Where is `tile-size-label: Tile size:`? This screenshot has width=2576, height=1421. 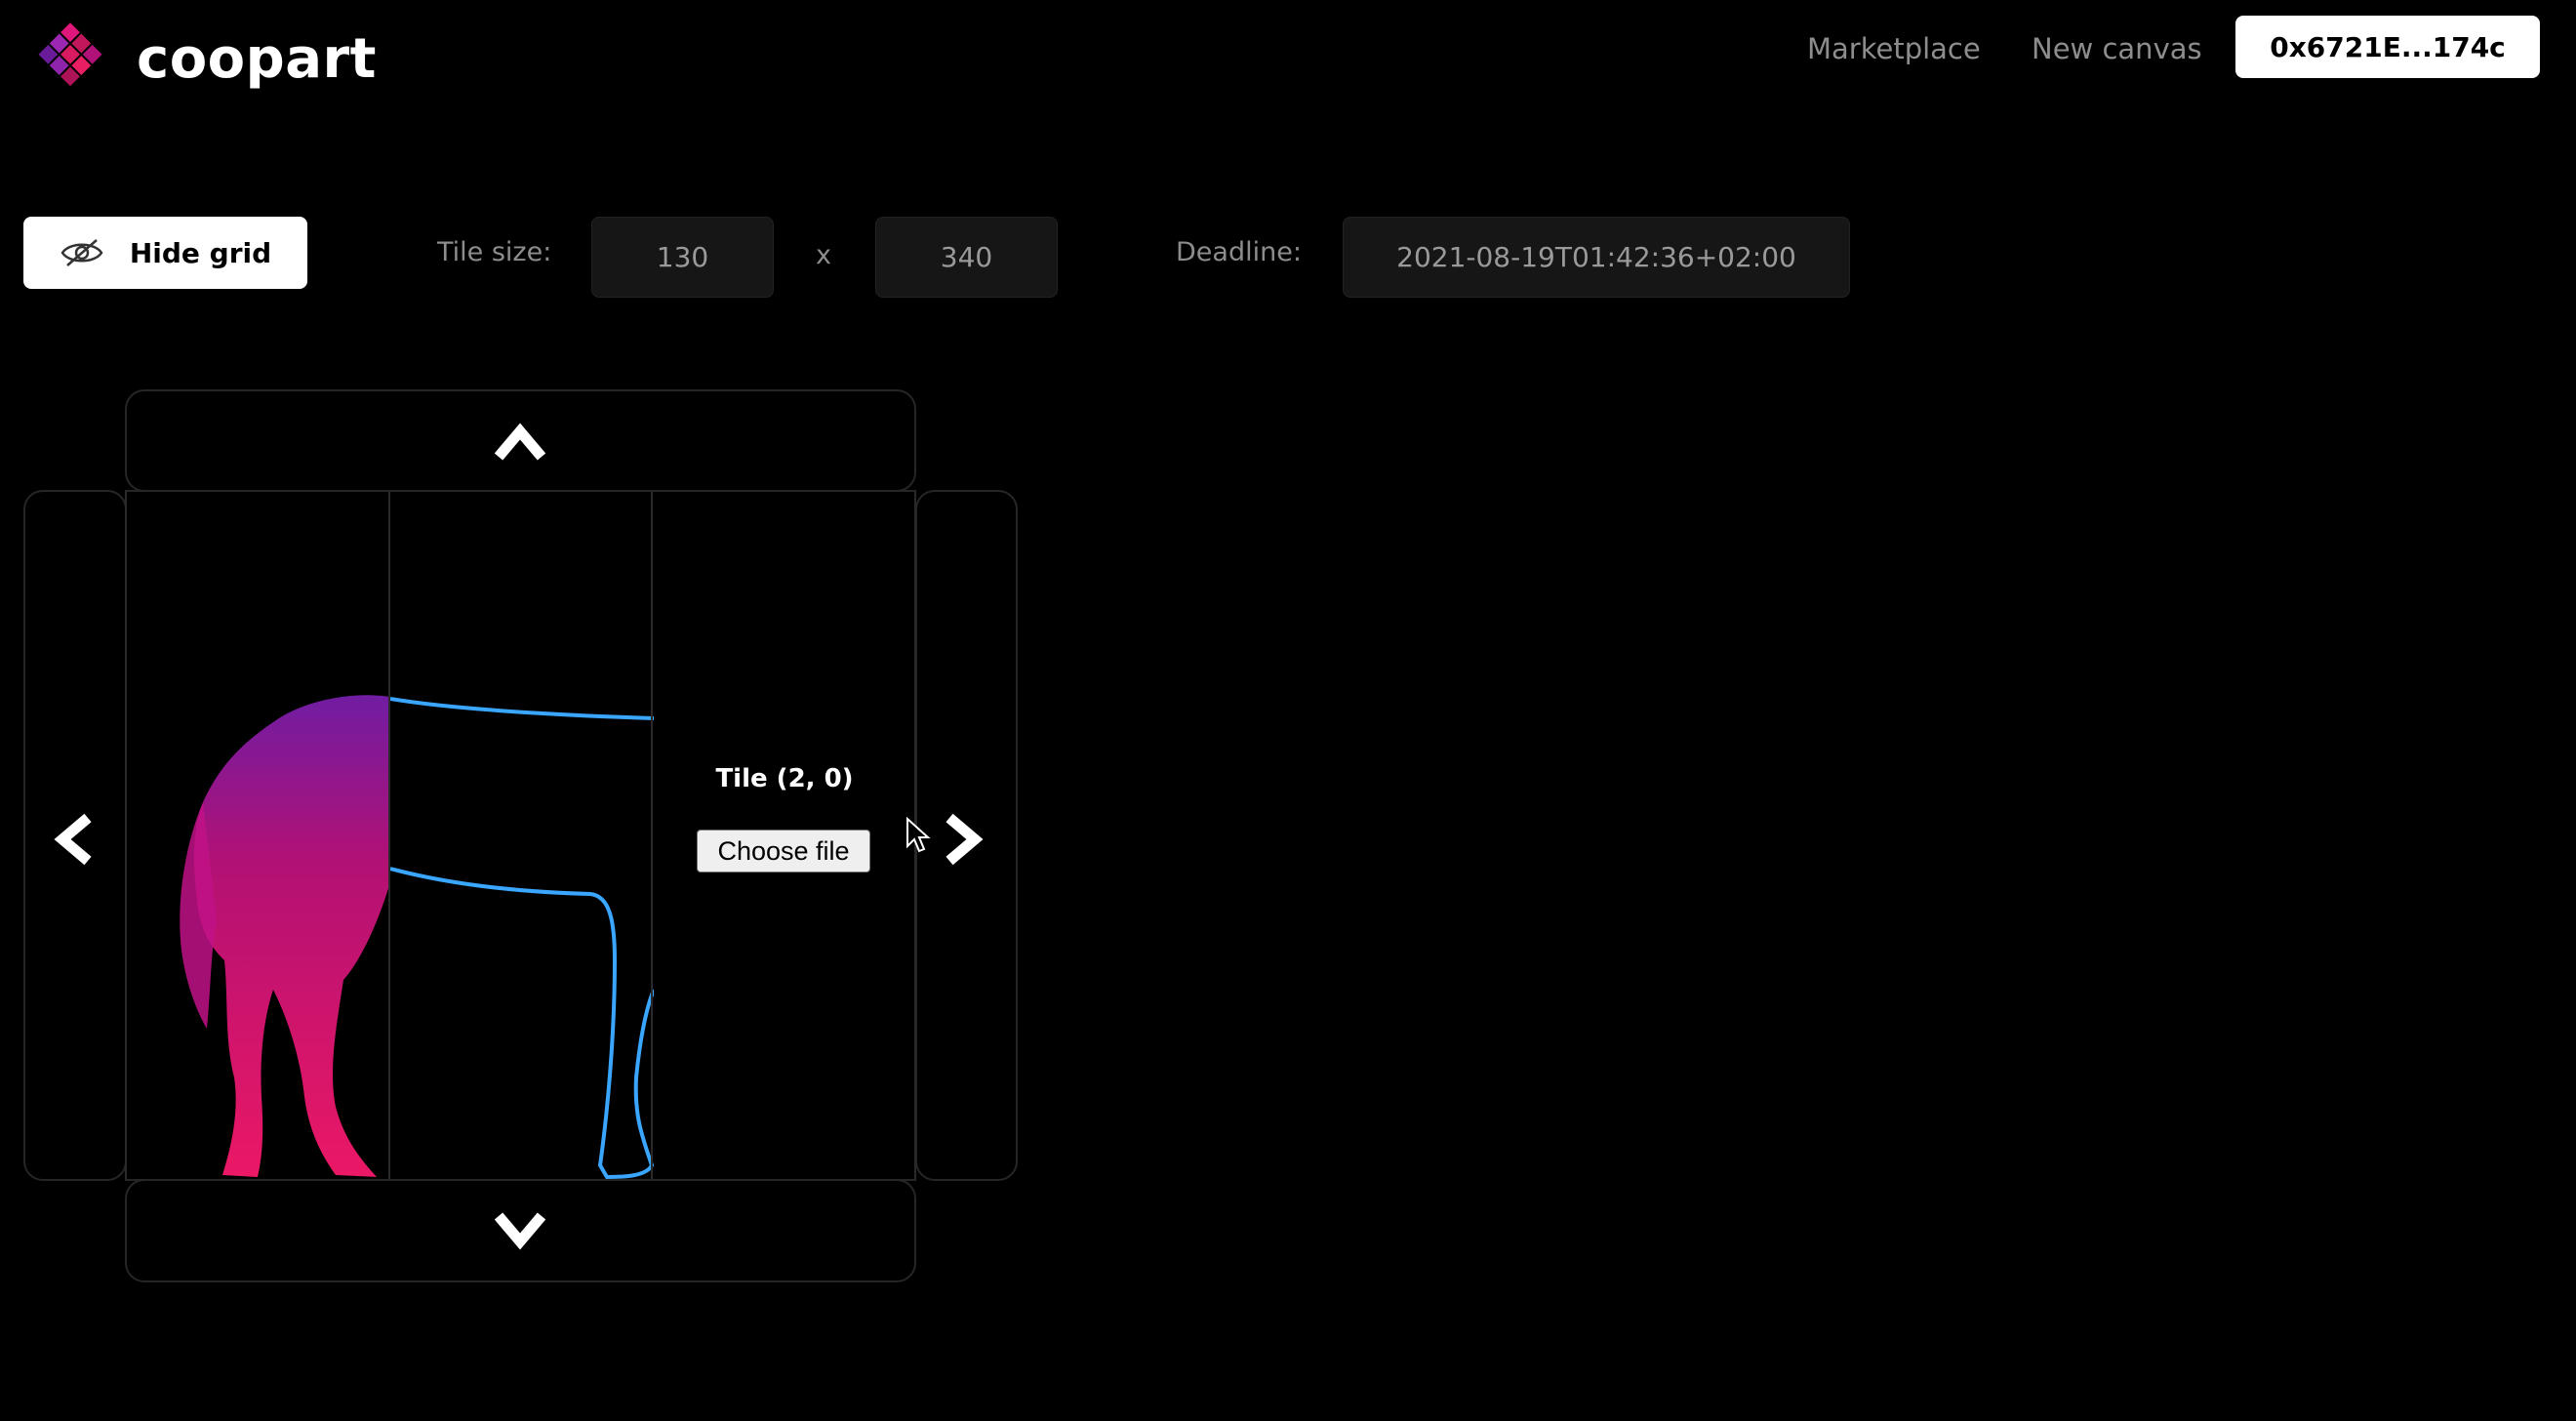
tile-size-label: Tile size: is located at coordinates (494, 252).